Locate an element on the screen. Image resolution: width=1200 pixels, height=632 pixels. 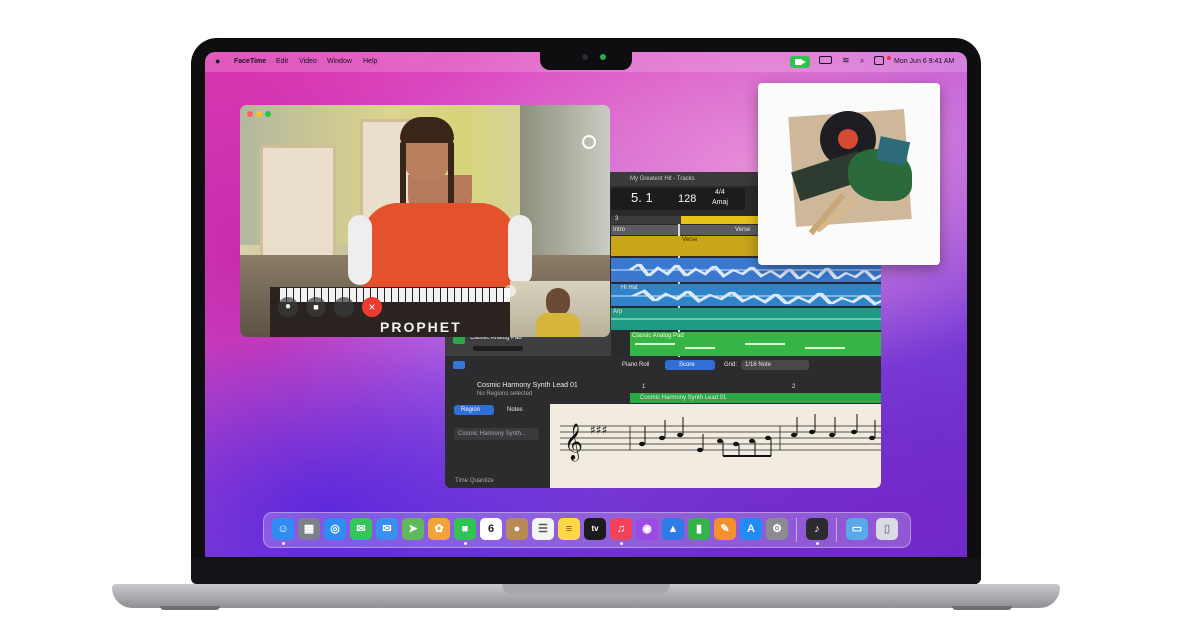
downloads-folder-icon: ▭ is located at coordinates (857, 529).